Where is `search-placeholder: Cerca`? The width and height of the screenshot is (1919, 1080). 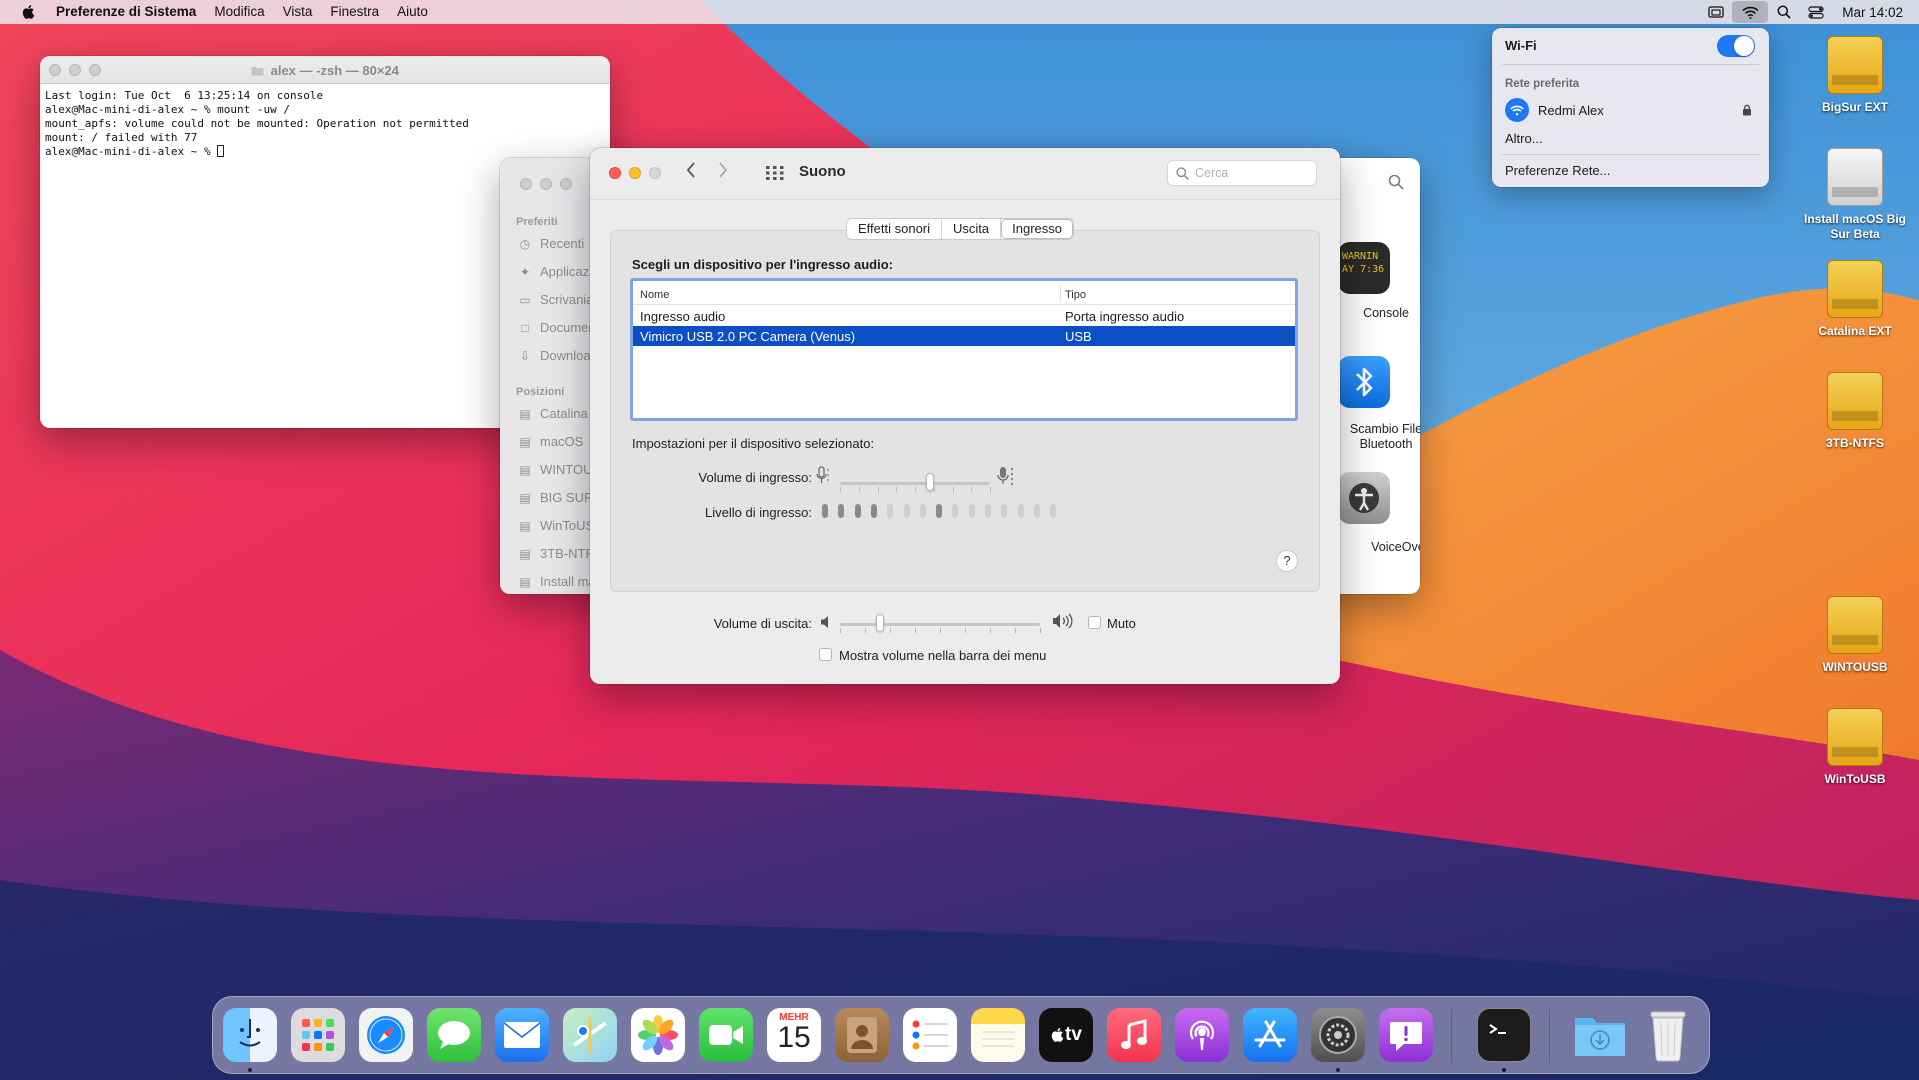 search-placeholder: Cerca is located at coordinates (1212, 173).